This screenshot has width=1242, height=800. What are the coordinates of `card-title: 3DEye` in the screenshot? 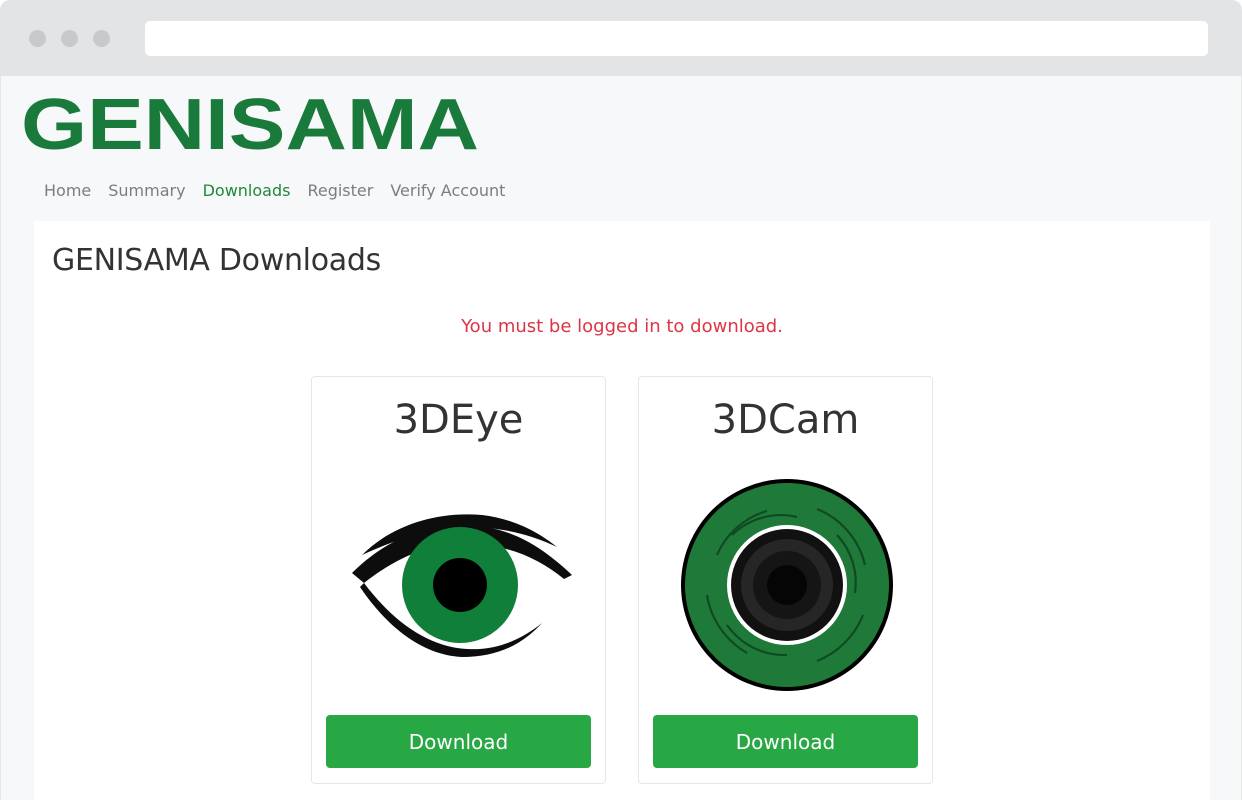 It's located at (458, 420).